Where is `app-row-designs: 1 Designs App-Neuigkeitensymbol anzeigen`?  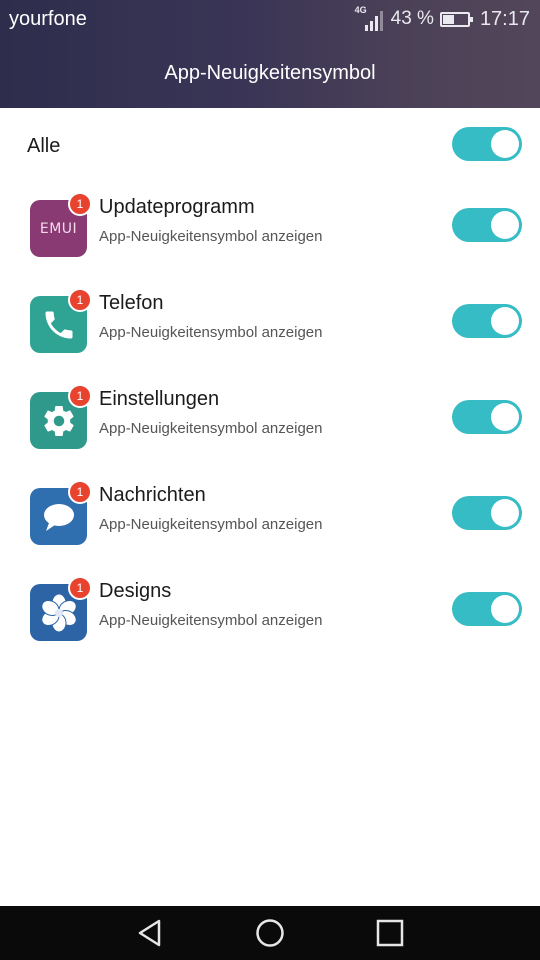
app-row-designs: 1 Designs App-Neuigkeitensymbol anzeigen is located at coordinates (270, 614).